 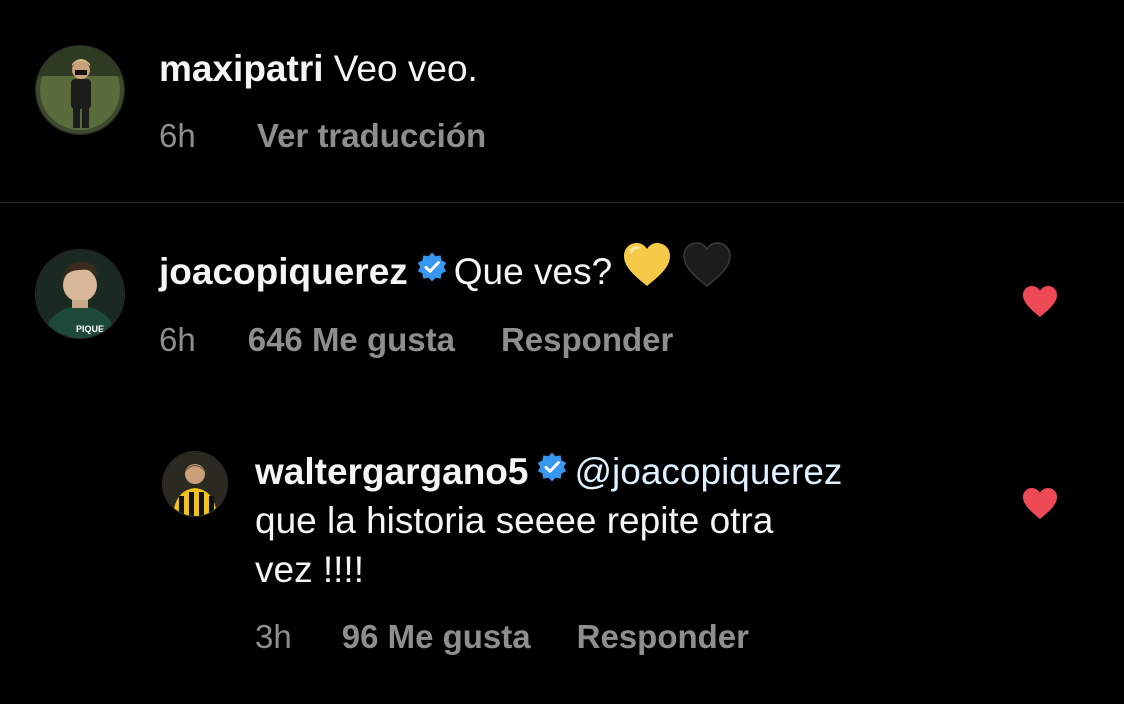 What do you see at coordinates (647, 270) in the screenshot?
I see `yellow-heart-icon` at bounding box center [647, 270].